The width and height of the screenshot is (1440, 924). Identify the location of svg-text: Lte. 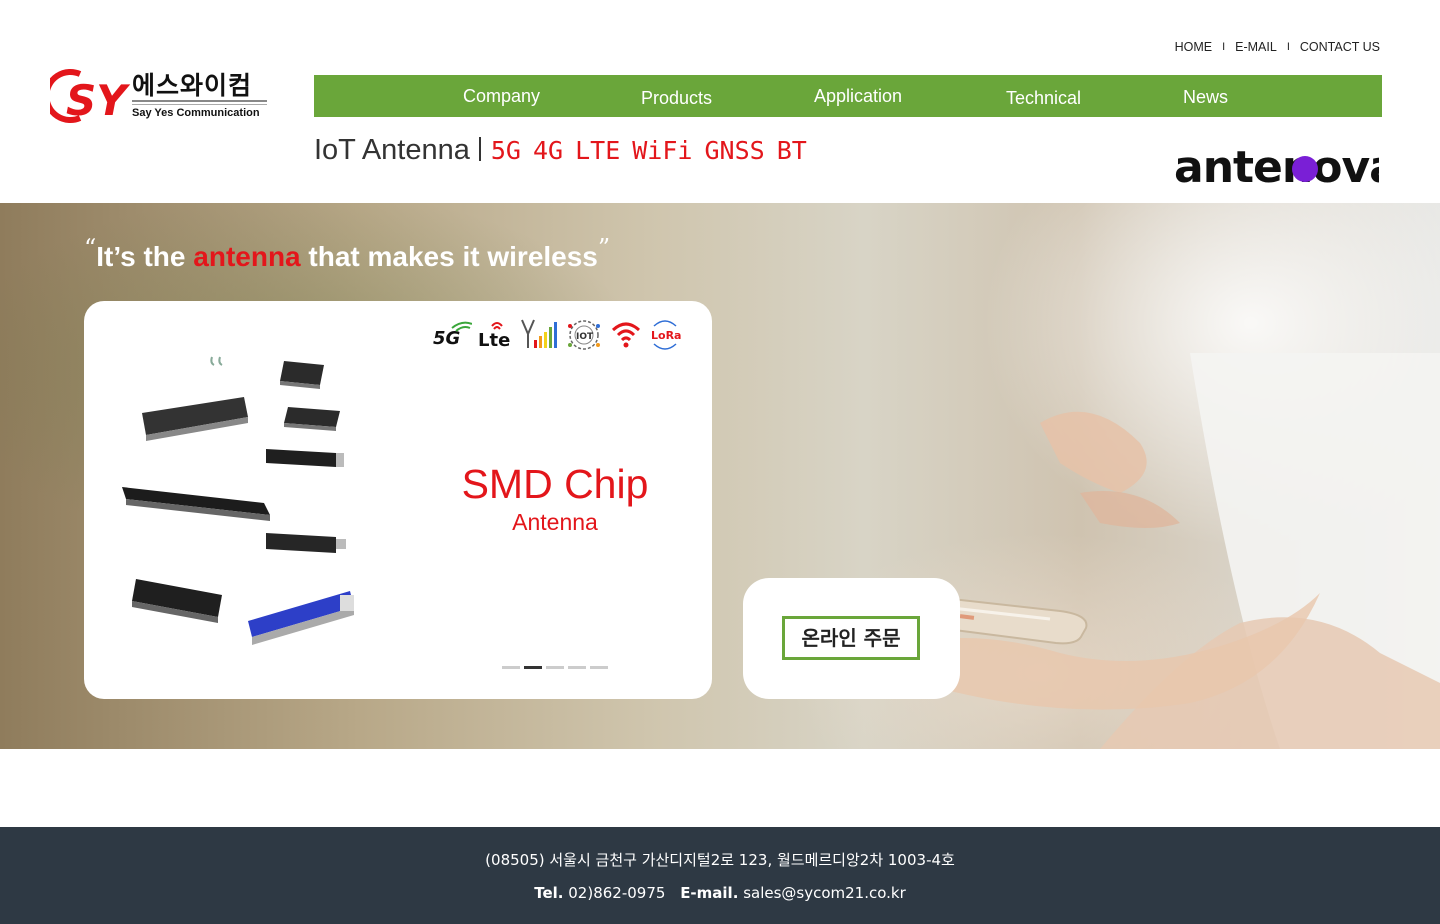
(494, 340).